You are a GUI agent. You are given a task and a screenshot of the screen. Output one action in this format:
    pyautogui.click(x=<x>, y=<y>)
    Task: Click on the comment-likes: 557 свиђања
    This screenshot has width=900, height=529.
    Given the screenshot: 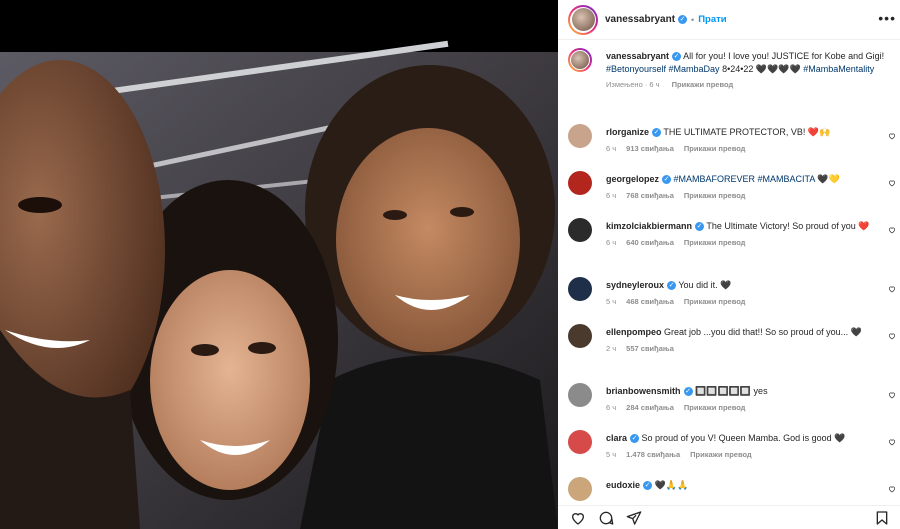 What is the action you would take?
    pyautogui.click(x=650, y=348)
    